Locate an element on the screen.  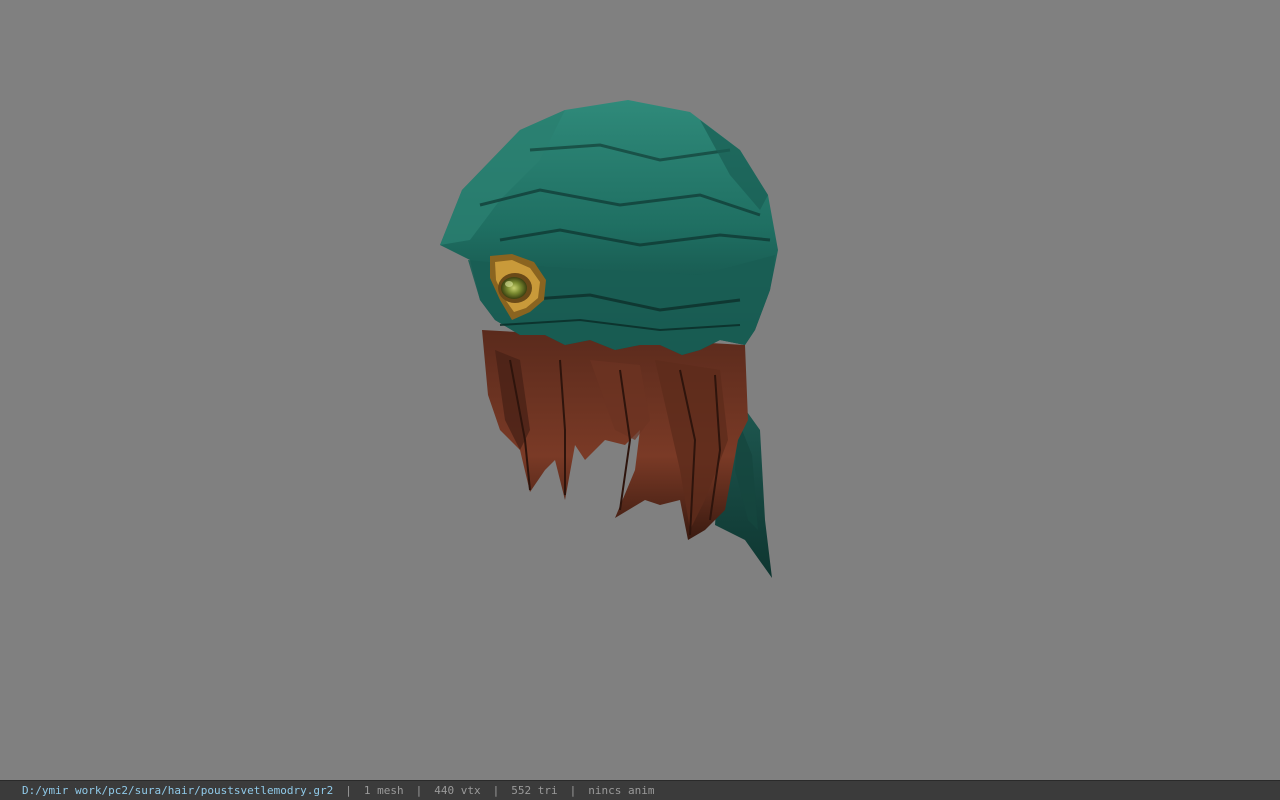
bandana-cap is located at coordinates (609, 227).